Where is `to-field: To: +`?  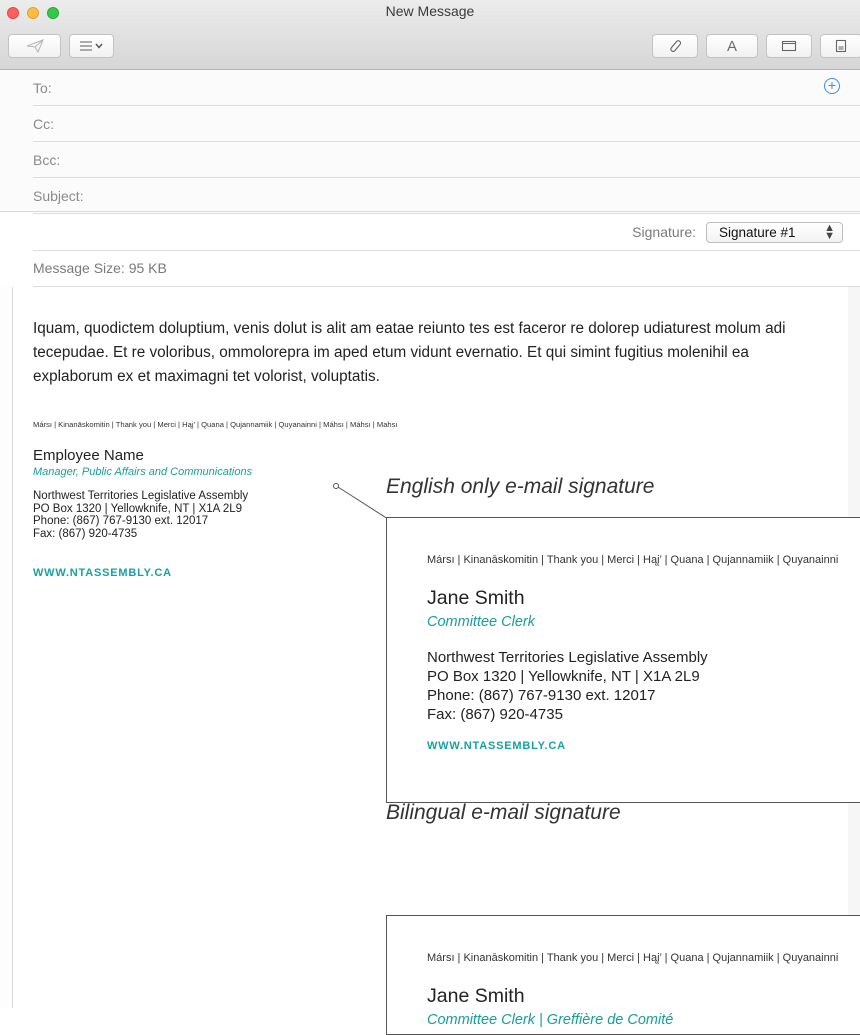
to-field: To: + is located at coordinates (446, 88).